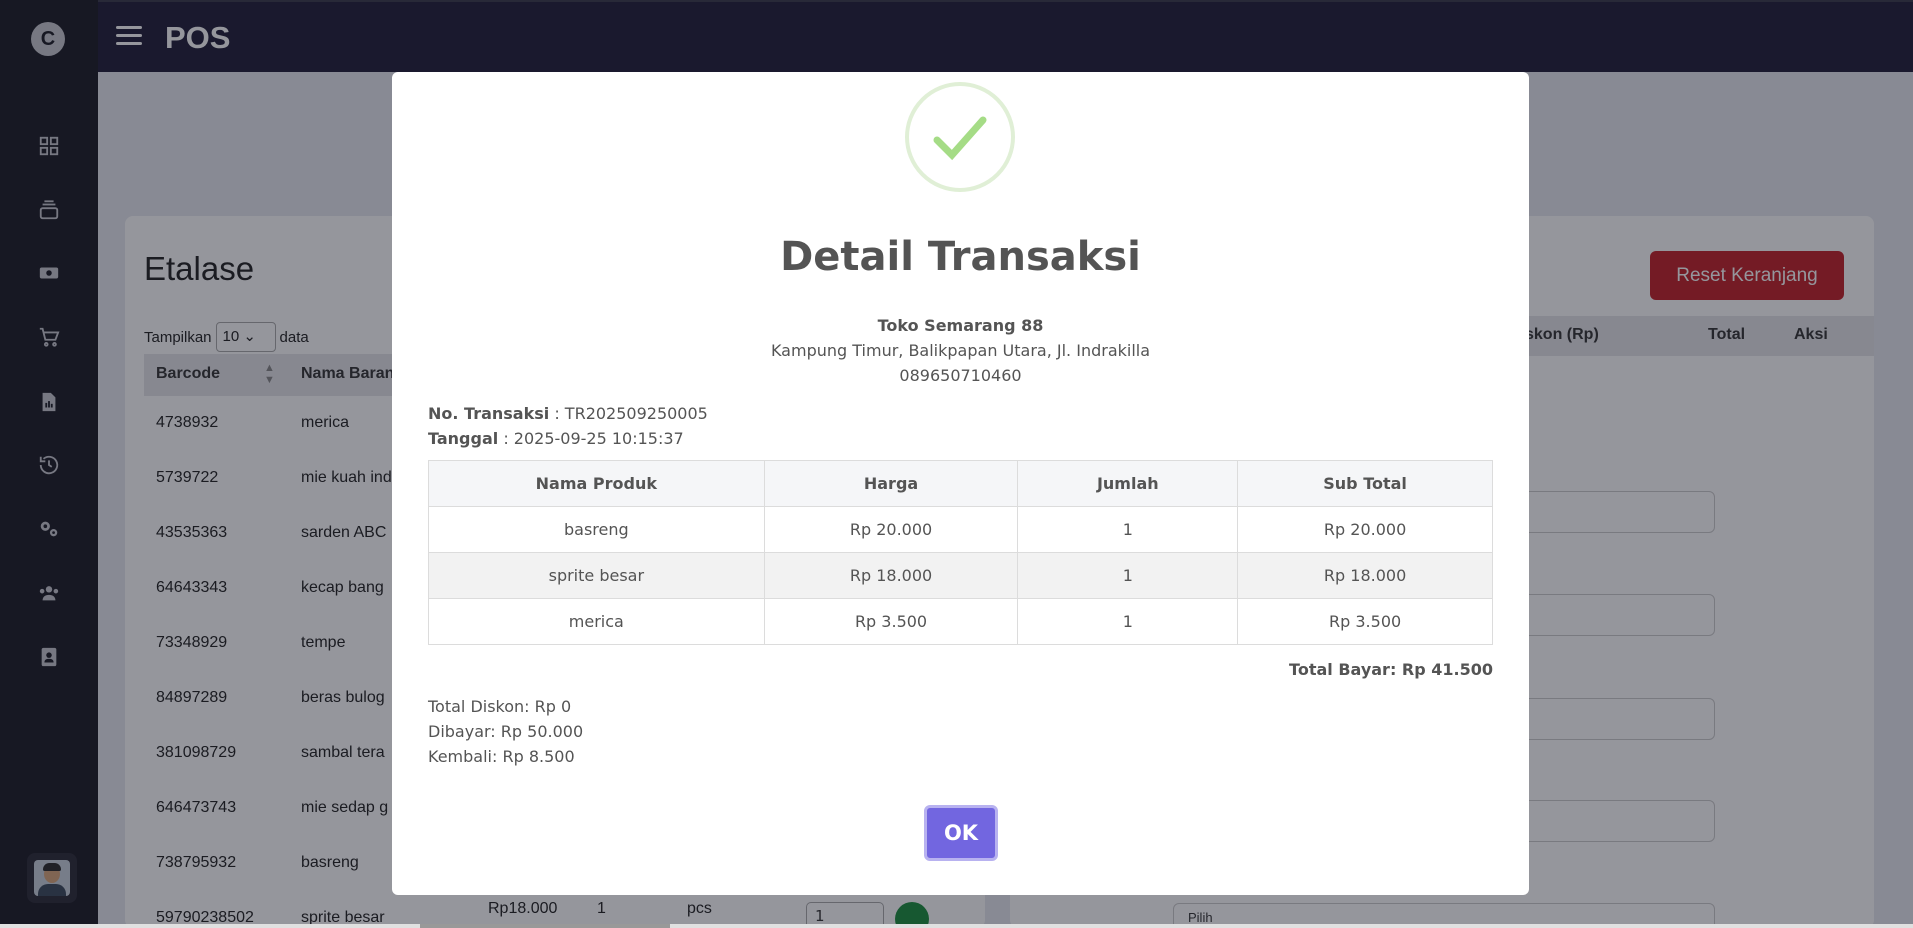  I want to click on scrollbar-thumb, so click(545, 926).